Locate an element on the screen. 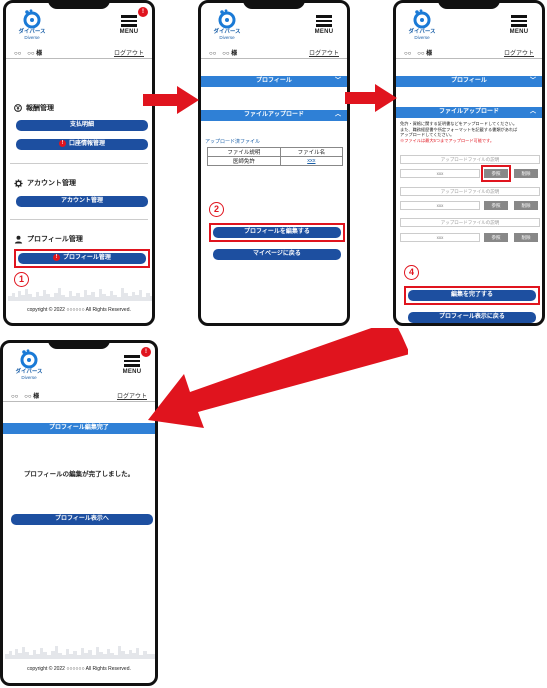 The image size is (547, 688). arrow-down-left-icon is located at coordinates (278, 378).